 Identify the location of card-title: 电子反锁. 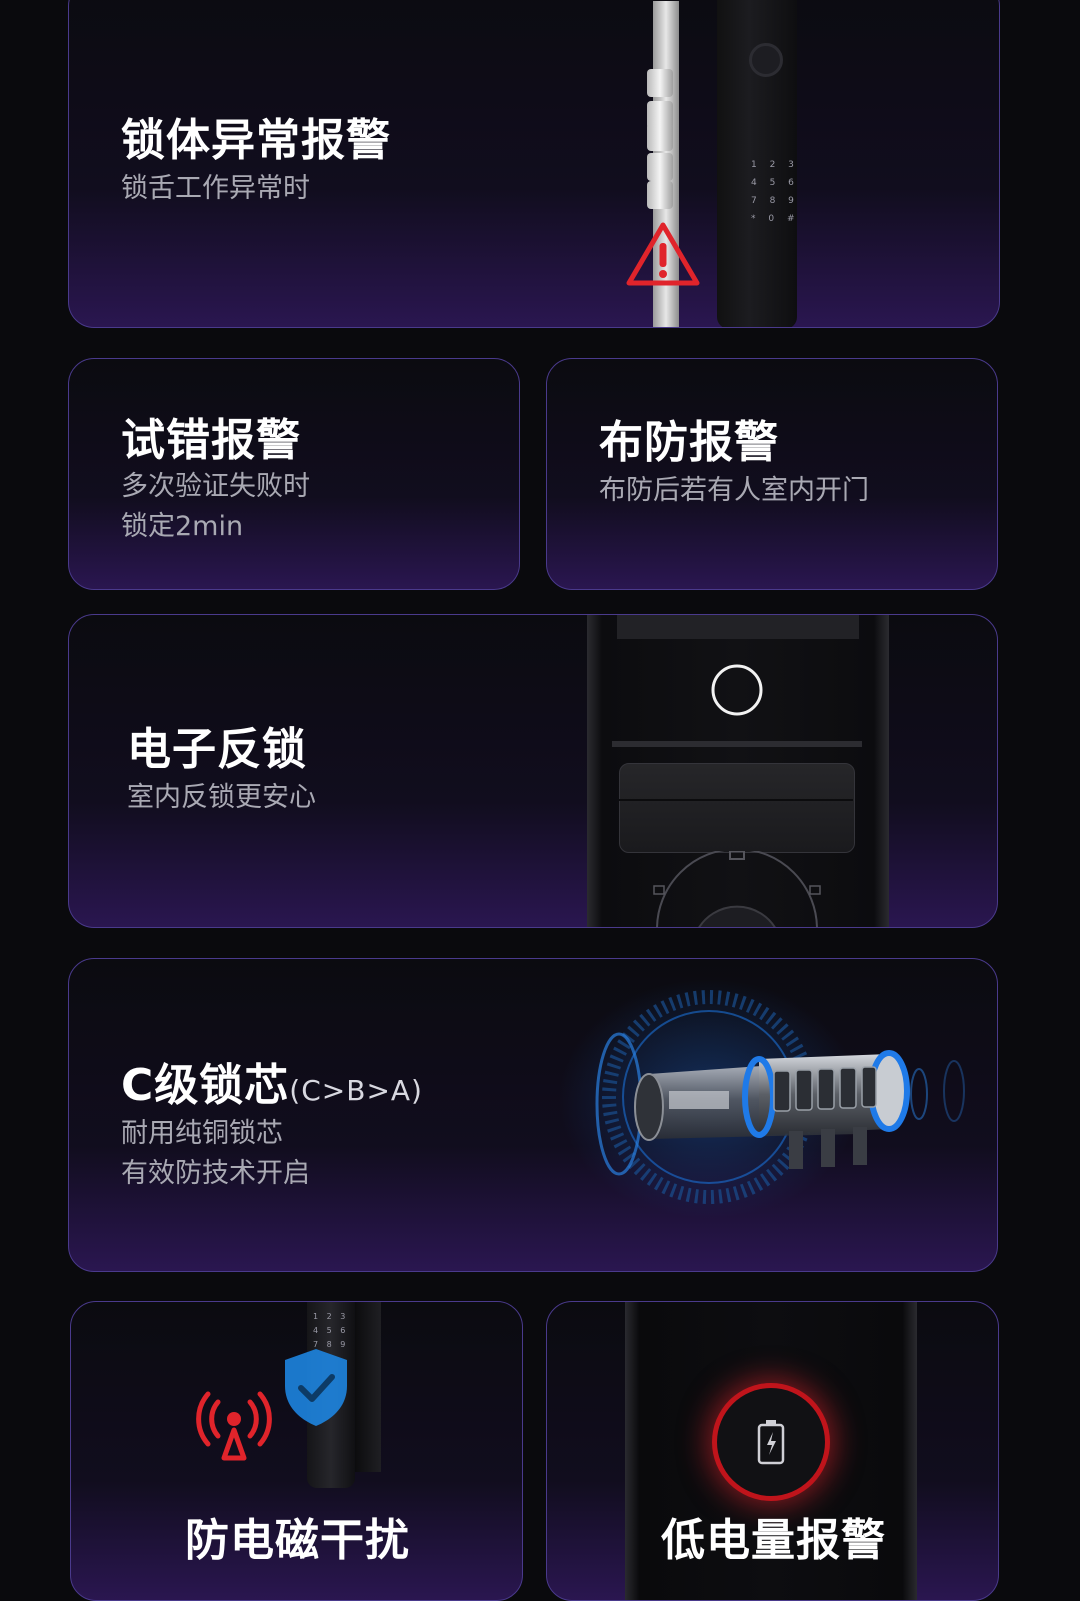
(217, 749).